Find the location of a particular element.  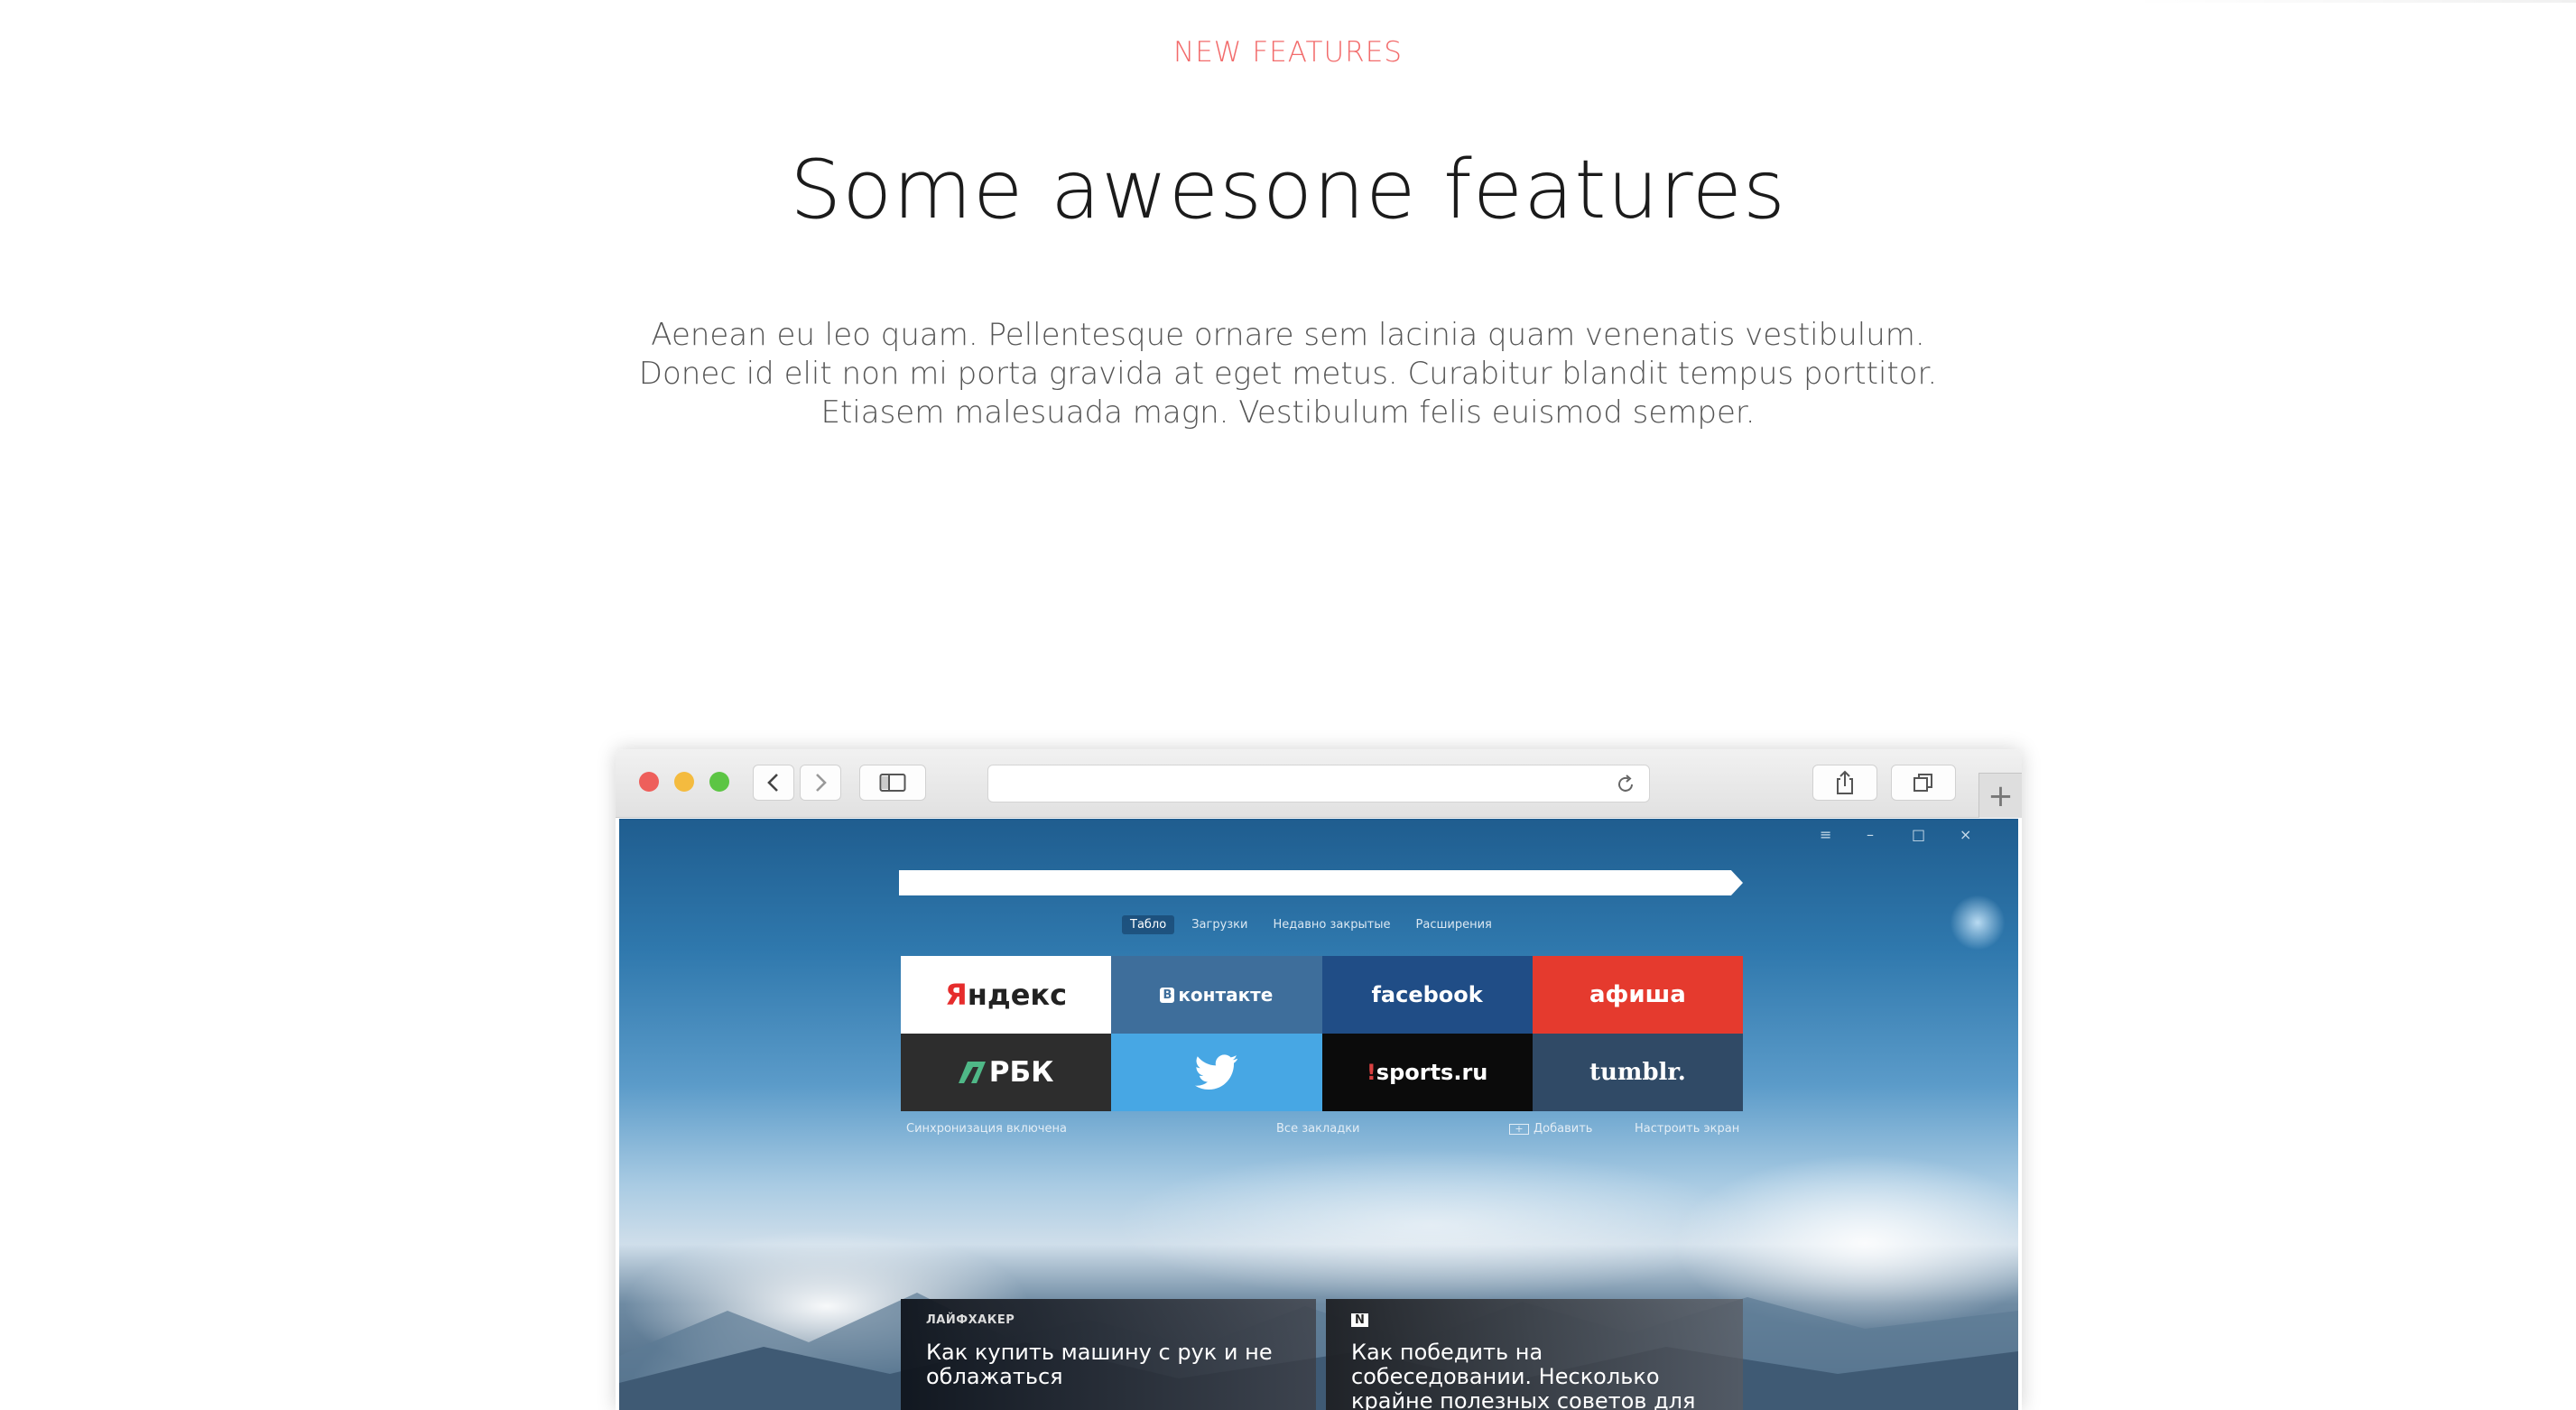

sidebar-icon is located at coordinates (892, 783).